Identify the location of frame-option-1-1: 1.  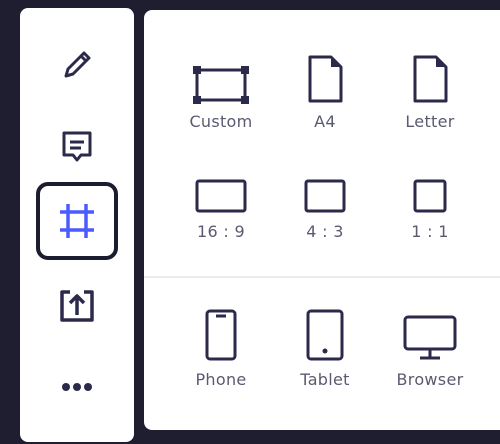
(430, 200).